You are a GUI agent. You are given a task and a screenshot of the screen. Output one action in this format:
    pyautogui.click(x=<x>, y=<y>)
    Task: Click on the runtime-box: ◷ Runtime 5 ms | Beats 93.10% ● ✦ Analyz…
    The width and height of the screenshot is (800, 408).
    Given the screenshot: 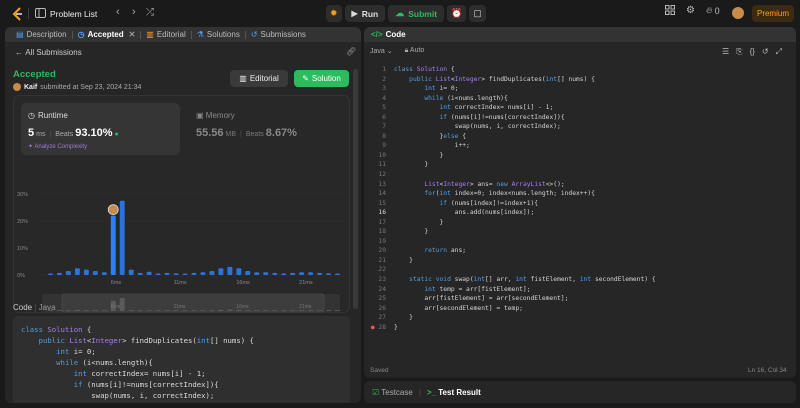 What is the action you would take?
    pyautogui.click(x=100, y=129)
    